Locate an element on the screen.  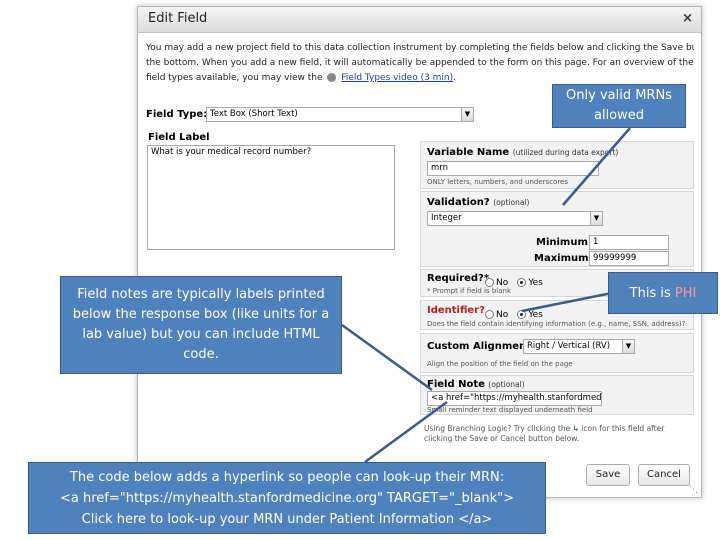
maximum-input: 99999999 is located at coordinates (629, 258).